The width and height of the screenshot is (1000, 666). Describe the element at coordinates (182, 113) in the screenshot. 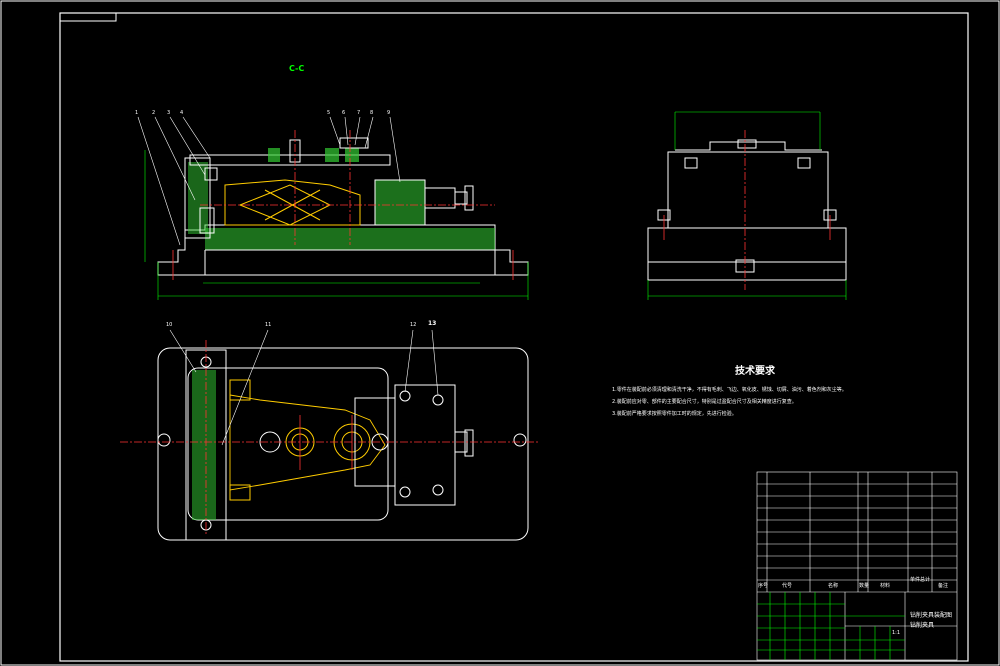

I see `balloon-label: 4` at that location.